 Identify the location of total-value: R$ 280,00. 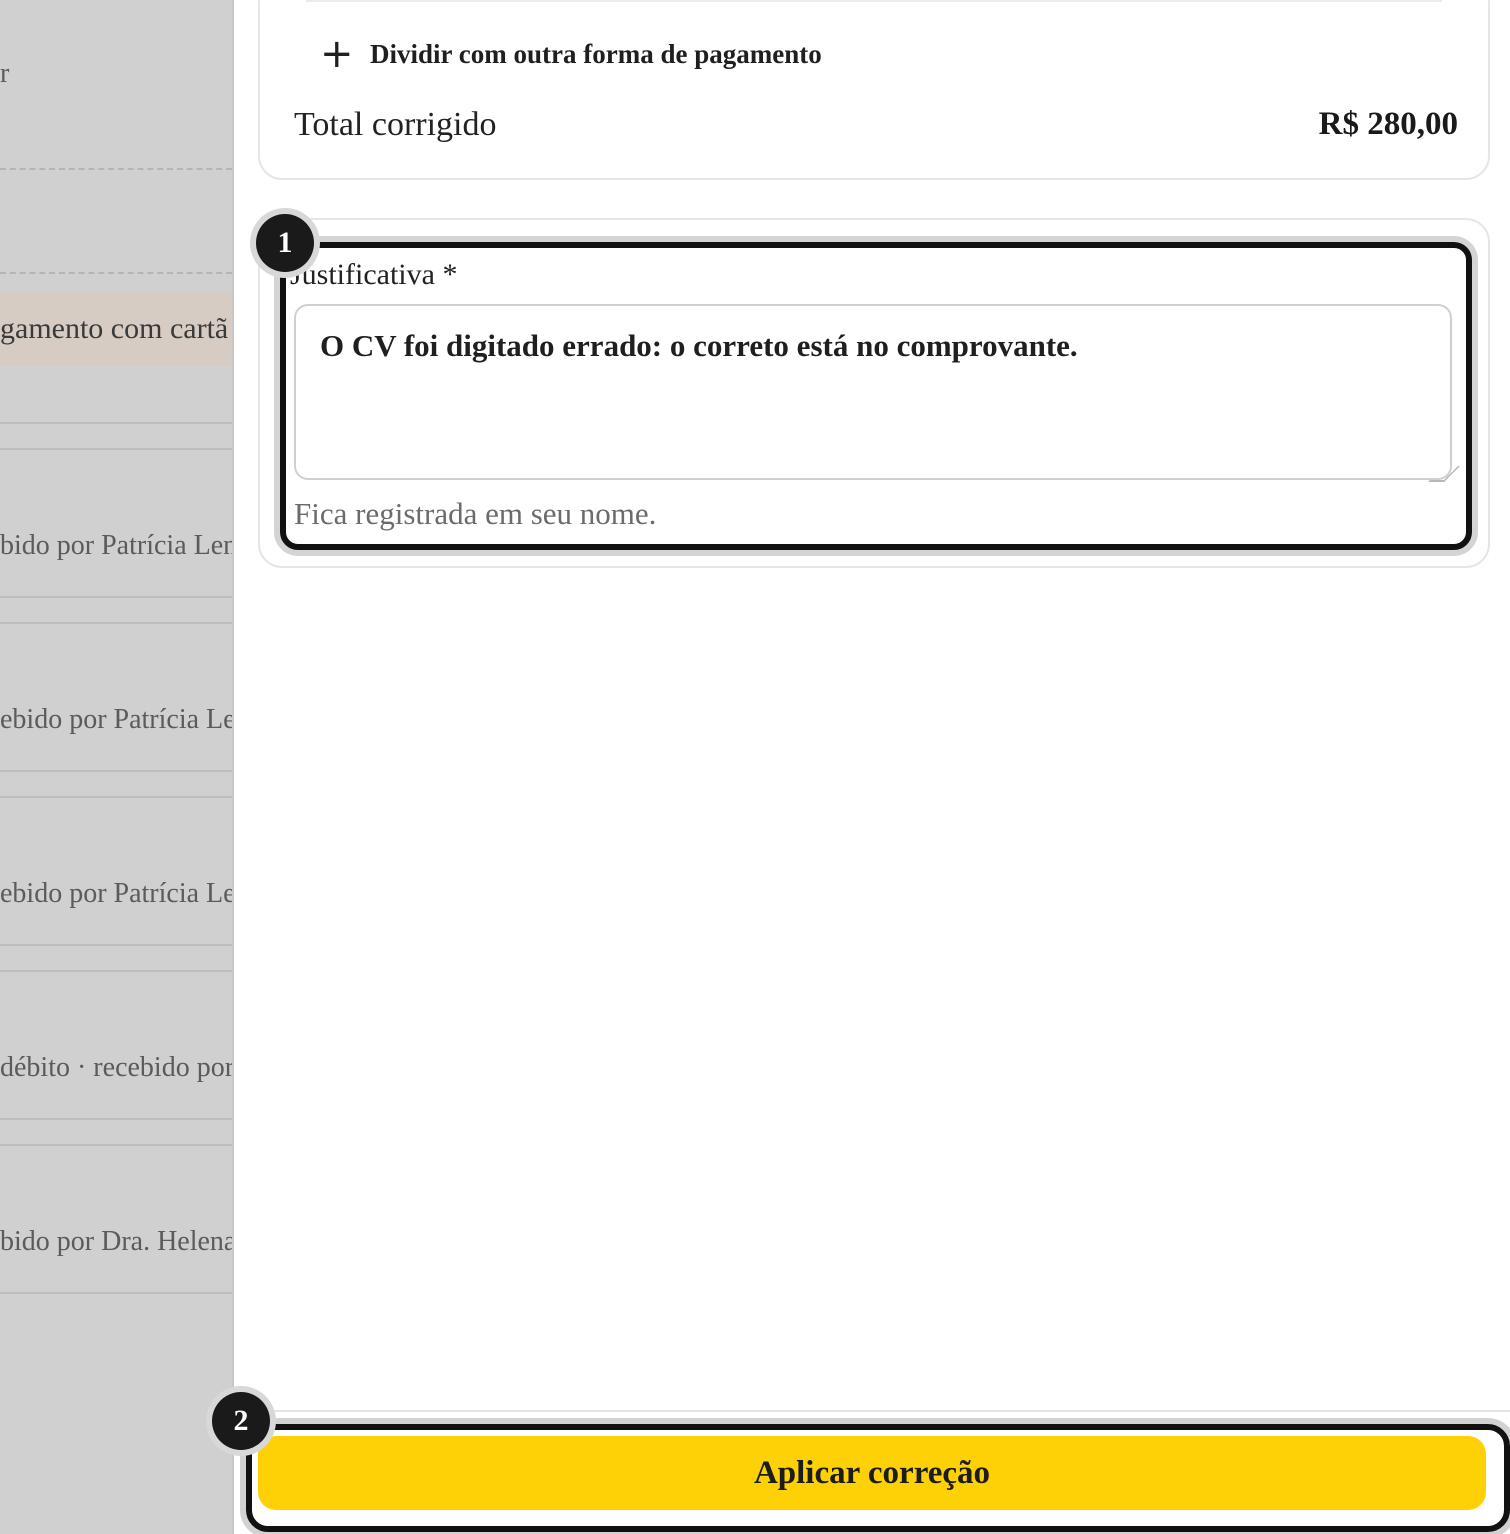
(1388, 124).